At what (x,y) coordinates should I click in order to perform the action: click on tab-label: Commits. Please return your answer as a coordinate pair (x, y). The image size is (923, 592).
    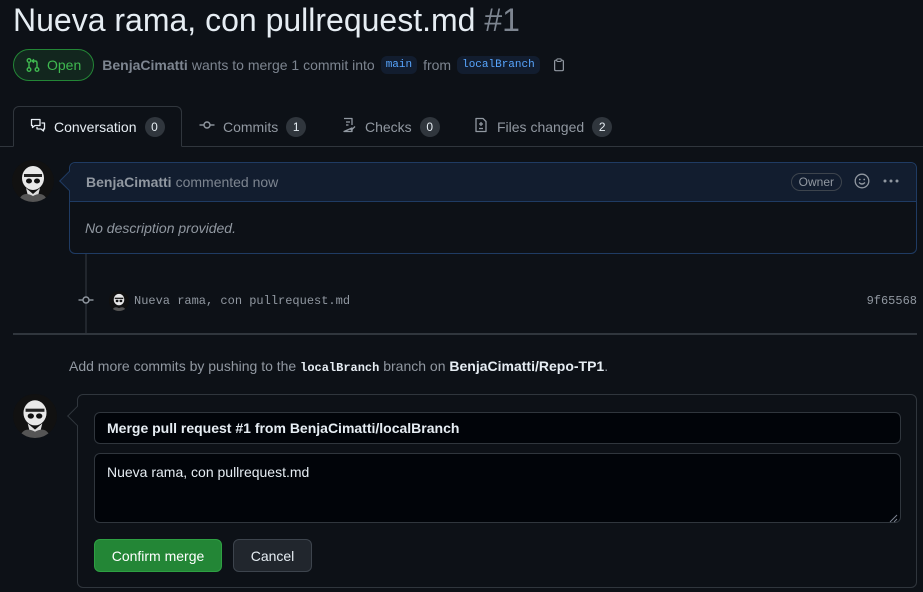
    Looking at the image, I should click on (251, 126).